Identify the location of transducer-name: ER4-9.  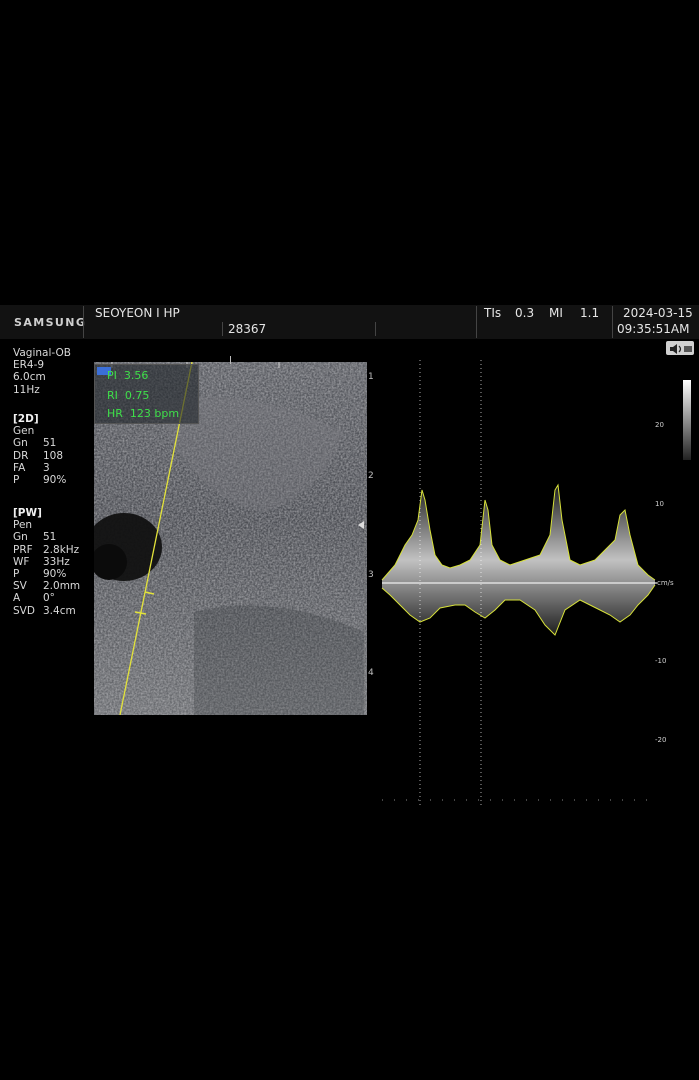
(29, 365).